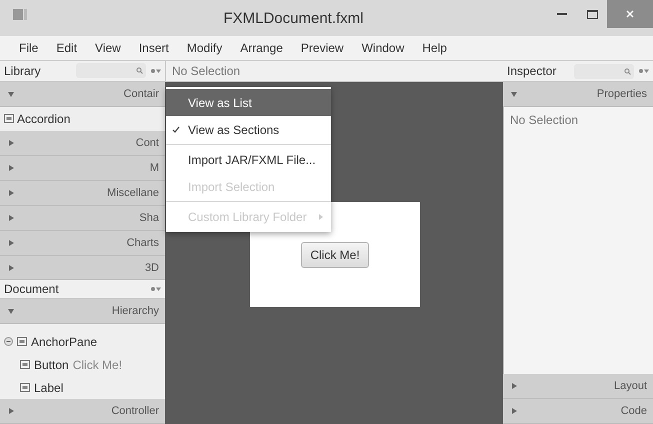 This screenshot has height=424, width=653. What do you see at coordinates (205, 48) in the screenshot?
I see `menu-item: Modify` at bounding box center [205, 48].